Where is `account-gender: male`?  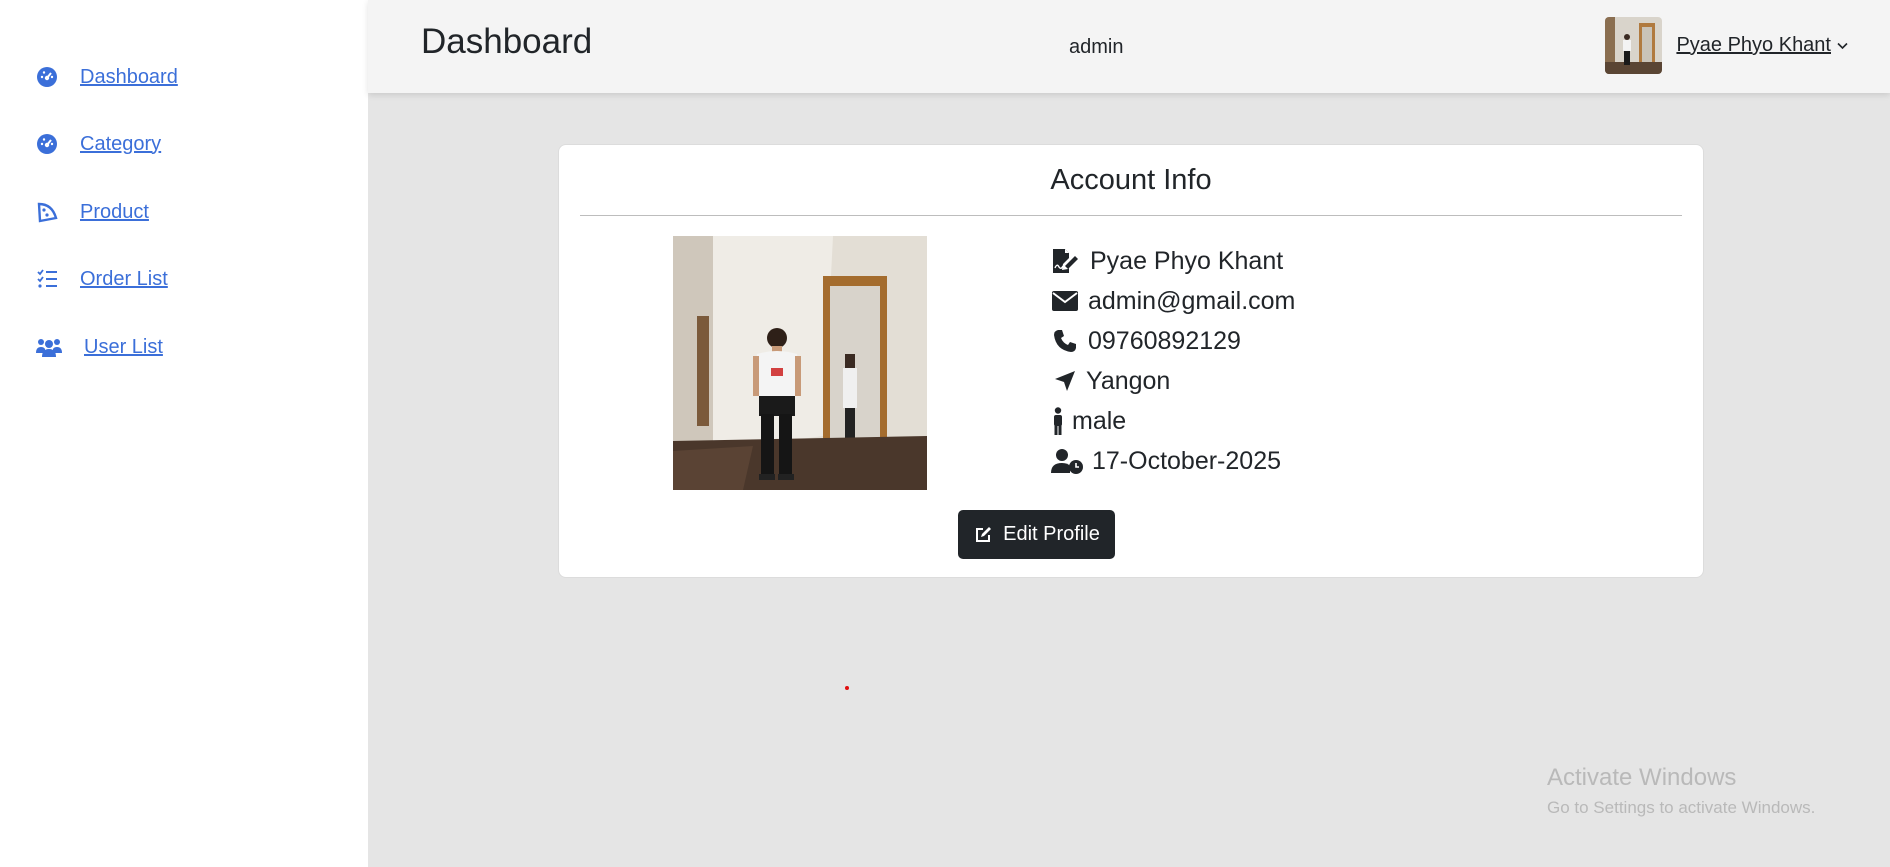 account-gender: male is located at coordinates (1099, 420).